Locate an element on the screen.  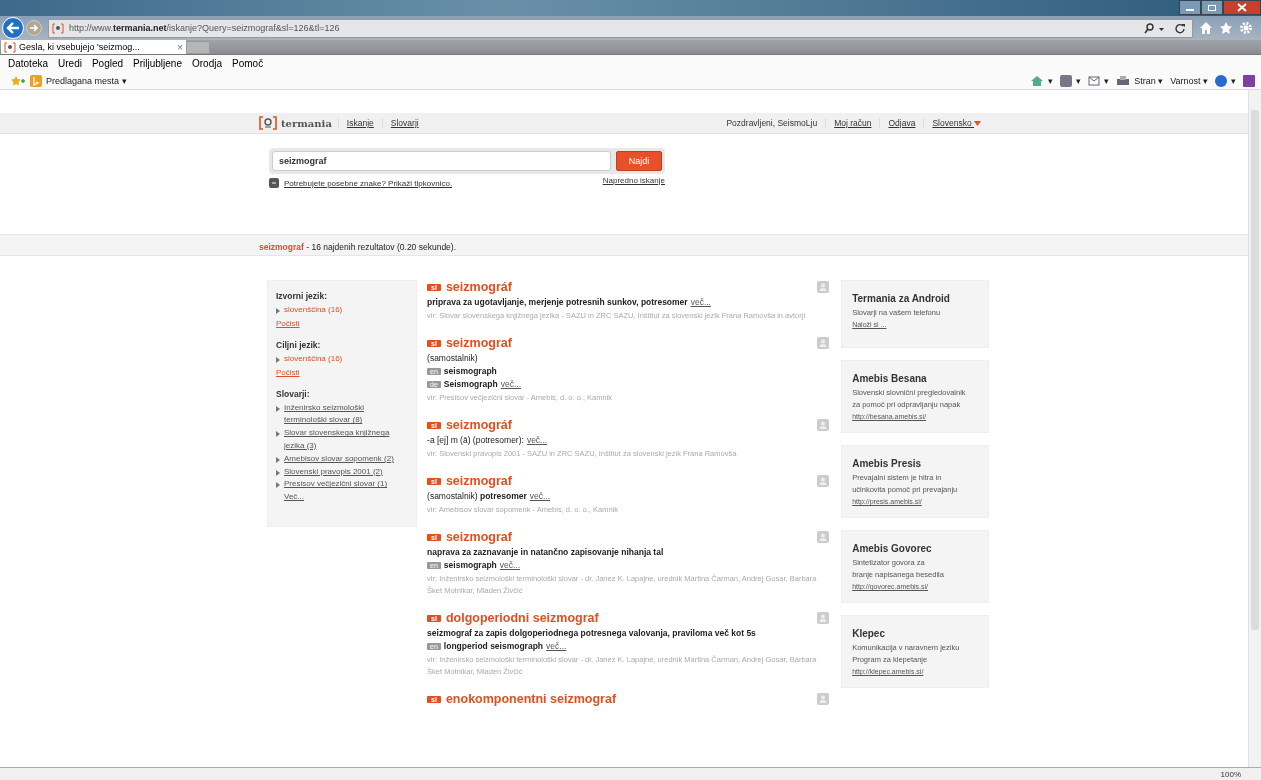
caret-icon is located at coordinates (977, 123).